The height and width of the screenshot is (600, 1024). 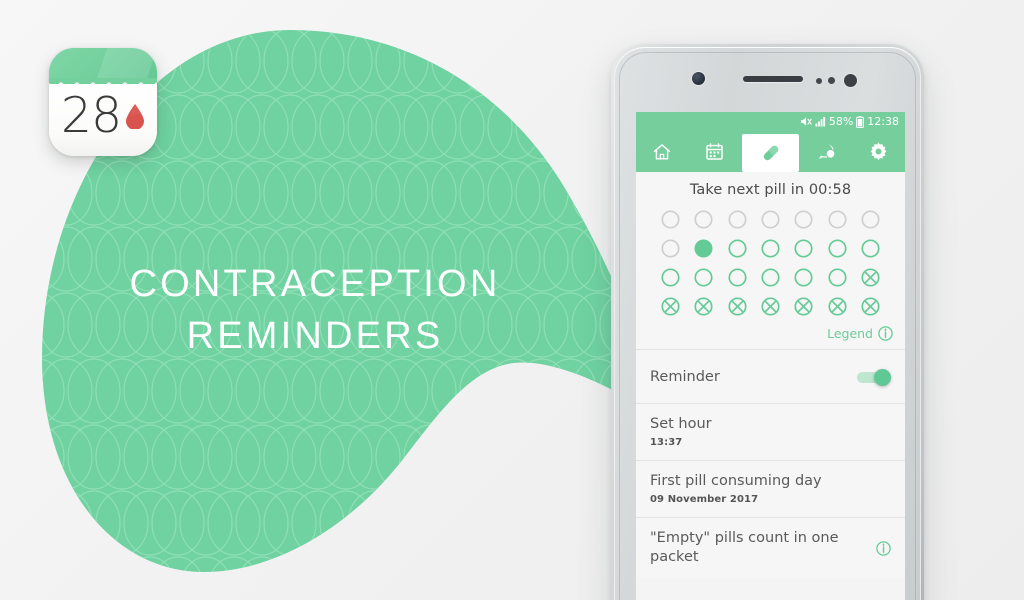 I want to click on chat-bubble-icon, so click(x=827, y=151).